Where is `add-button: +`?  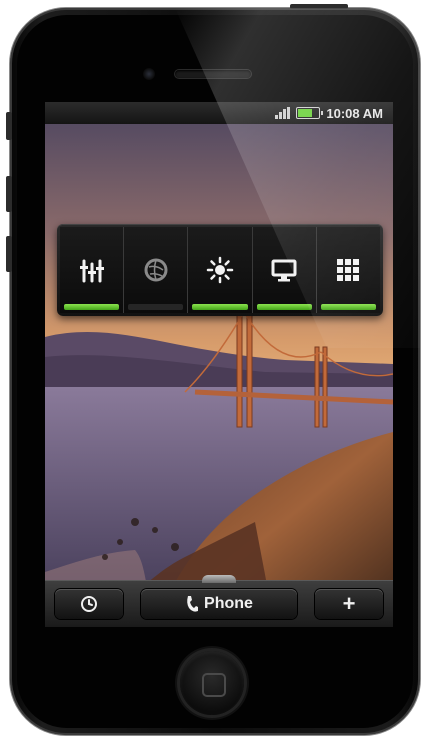 add-button: + is located at coordinates (349, 604).